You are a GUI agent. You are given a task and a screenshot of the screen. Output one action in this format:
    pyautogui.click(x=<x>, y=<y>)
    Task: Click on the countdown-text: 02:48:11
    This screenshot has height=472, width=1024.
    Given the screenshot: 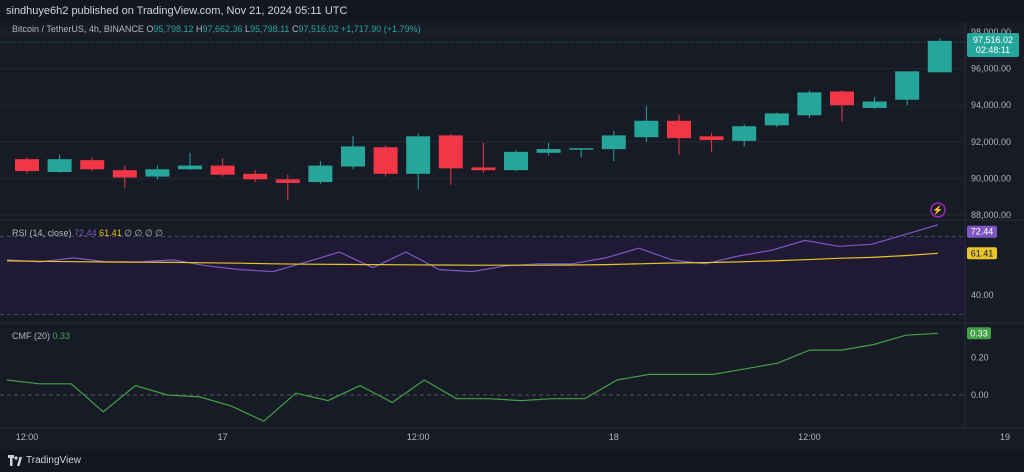 What is the action you would take?
    pyautogui.click(x=993, y=50)
    